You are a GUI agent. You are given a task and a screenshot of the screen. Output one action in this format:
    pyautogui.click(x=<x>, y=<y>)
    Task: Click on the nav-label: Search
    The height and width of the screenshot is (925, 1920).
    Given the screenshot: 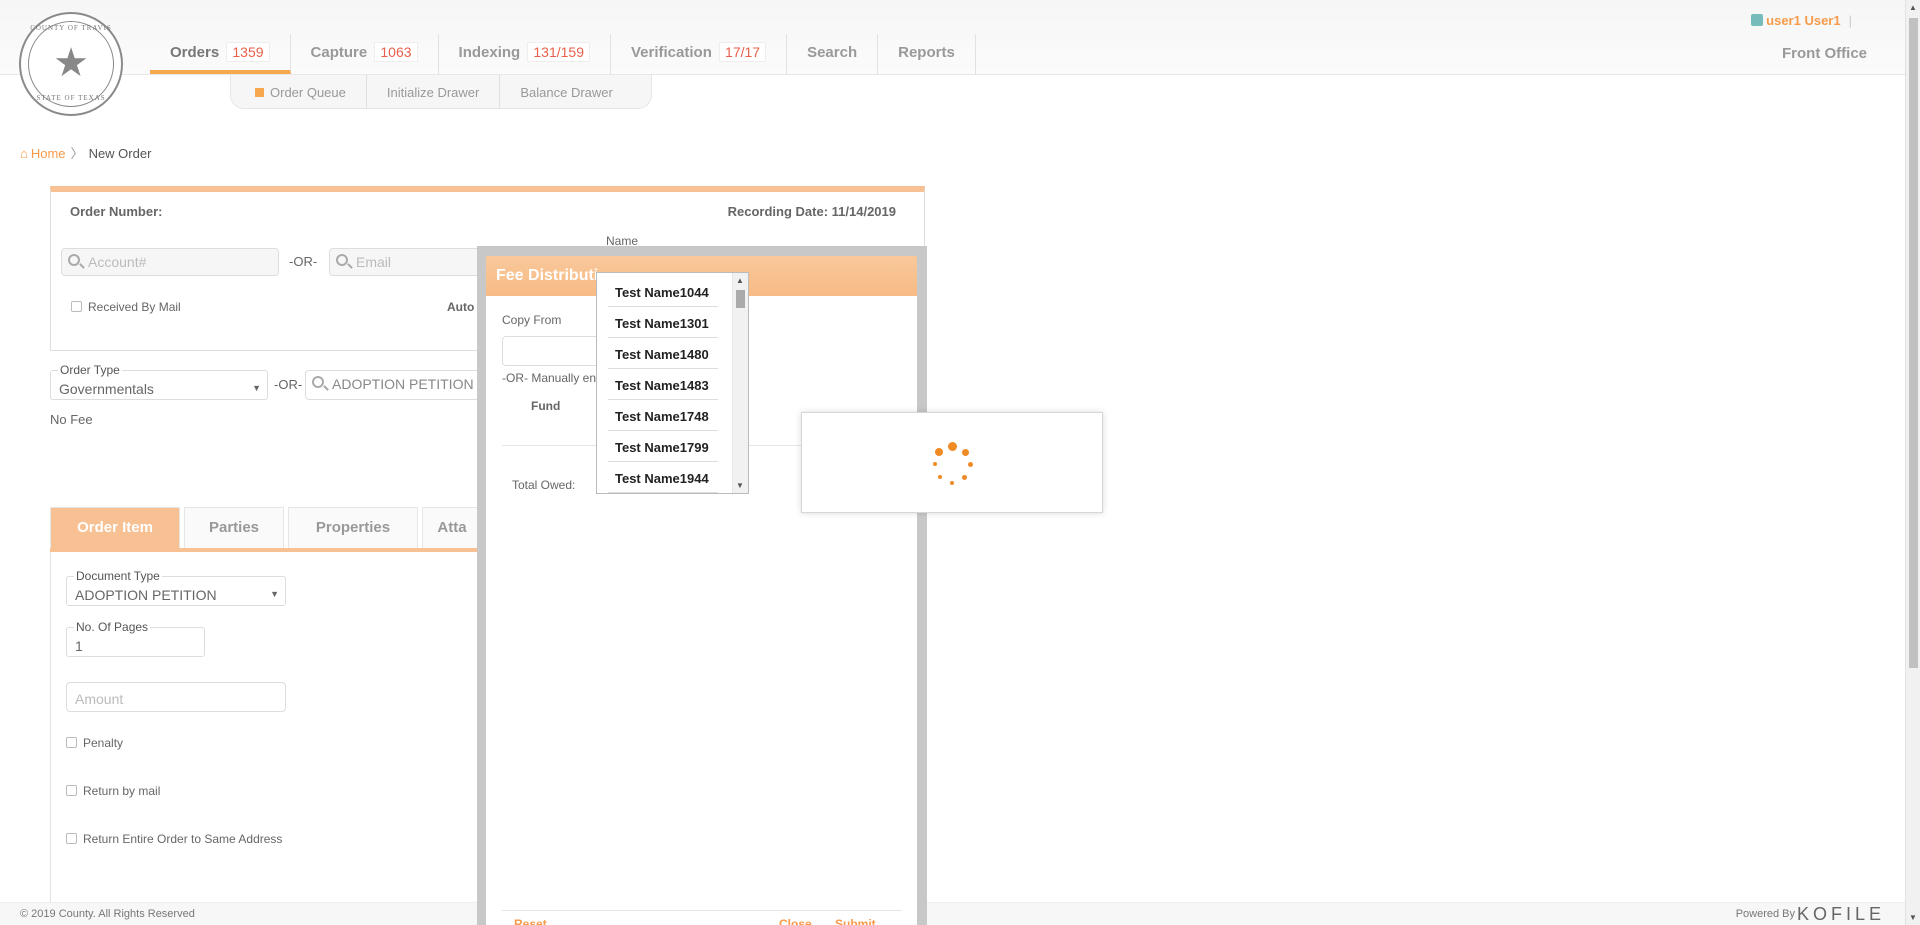 What is the action you would take?
    pyautogui.click(x=832, y=52)
    